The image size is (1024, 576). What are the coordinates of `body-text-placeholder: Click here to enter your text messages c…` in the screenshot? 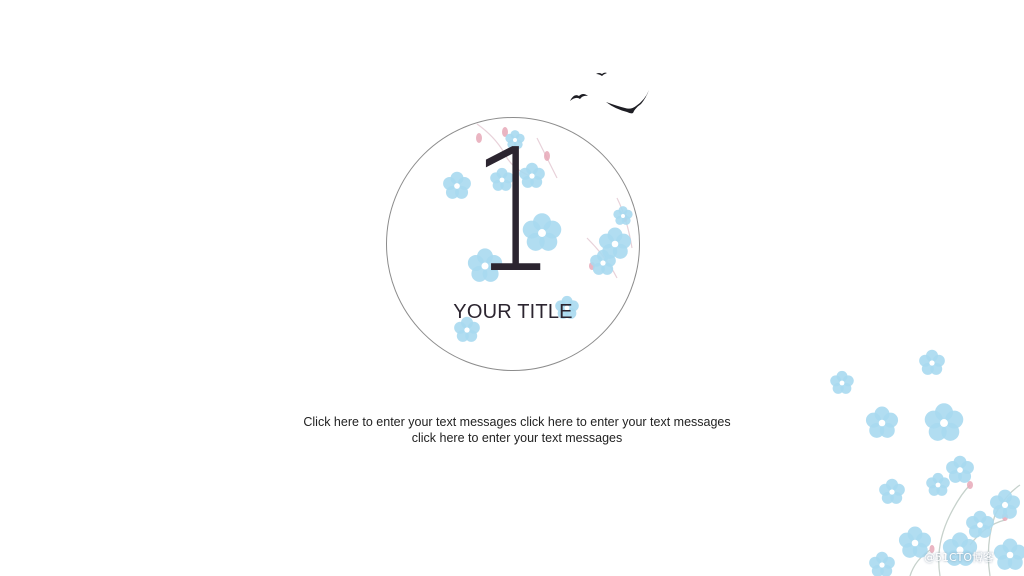 It's located at (517, 430).